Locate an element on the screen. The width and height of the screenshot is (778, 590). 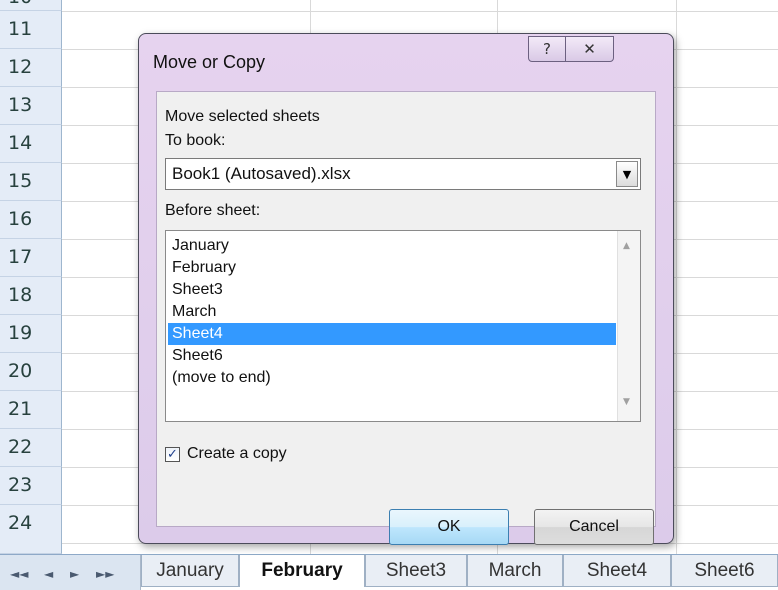
before-sheet-label: Before sheet: is located at coordinates (213, 210).